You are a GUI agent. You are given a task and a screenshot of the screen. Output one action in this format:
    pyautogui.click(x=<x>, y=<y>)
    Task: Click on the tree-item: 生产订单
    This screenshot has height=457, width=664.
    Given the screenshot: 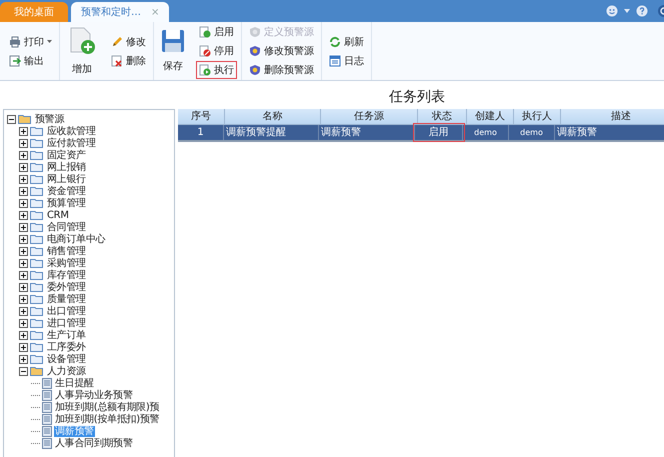 What is the action you would take?
    pyautogui.click(x=66, y=335)
    